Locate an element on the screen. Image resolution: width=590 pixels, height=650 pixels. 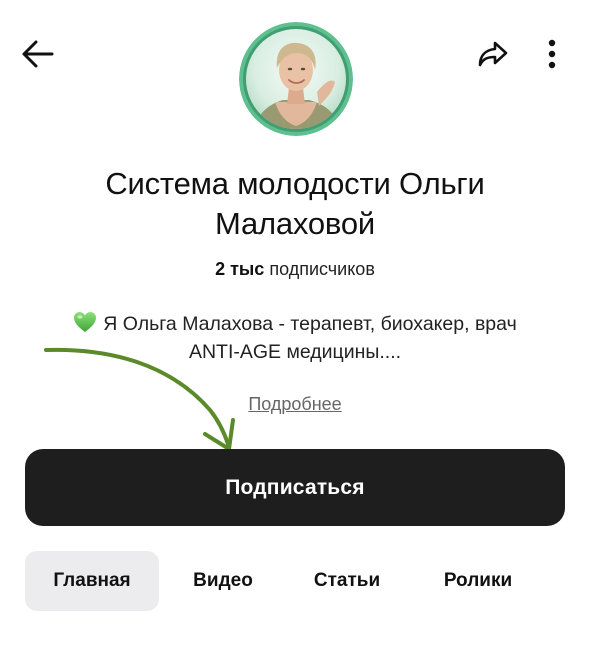
avatar-image is located at coordinates (296, 79).